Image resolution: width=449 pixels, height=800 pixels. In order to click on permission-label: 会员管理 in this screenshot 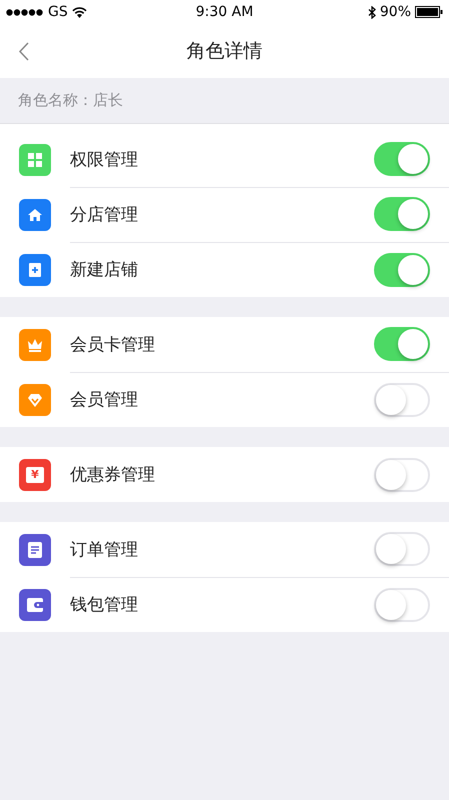, I will do `click(104, 400)`.